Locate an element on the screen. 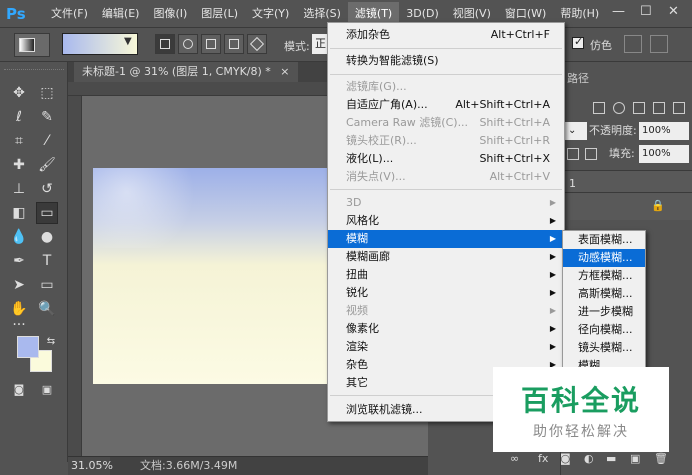 The width and height of the screenshot is (692, 475). background-layer-row: 🔒 is located at coordinates (626, 206).